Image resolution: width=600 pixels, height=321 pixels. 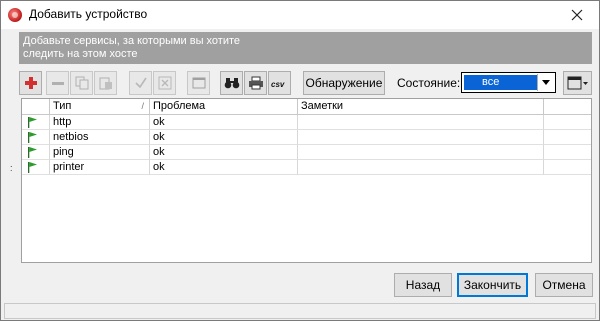 What do you see at coordinates (421, 107) in the screenshot?
I see `column-header-notes: Заметки` at bounding box center [421, 107].